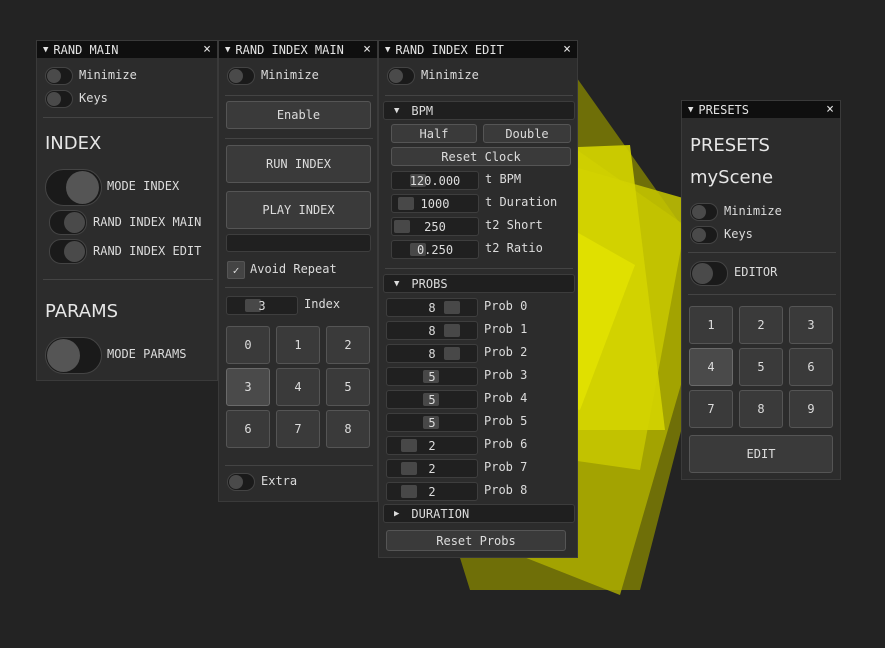 The width and height of the screenshot is (885, 648). I want to click on duration-section-header: ▶ DURATION, so click(479, 513).